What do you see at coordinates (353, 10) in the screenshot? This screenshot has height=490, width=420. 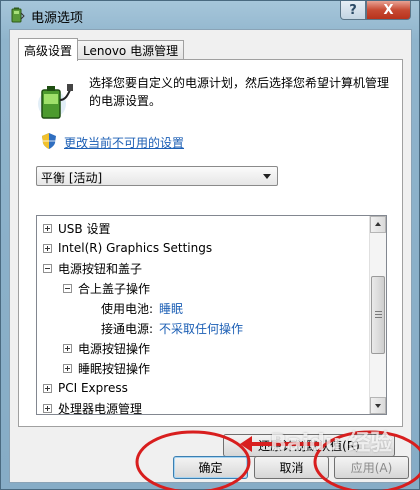 I see `help-button: ?` at bounding box center [353, 10].